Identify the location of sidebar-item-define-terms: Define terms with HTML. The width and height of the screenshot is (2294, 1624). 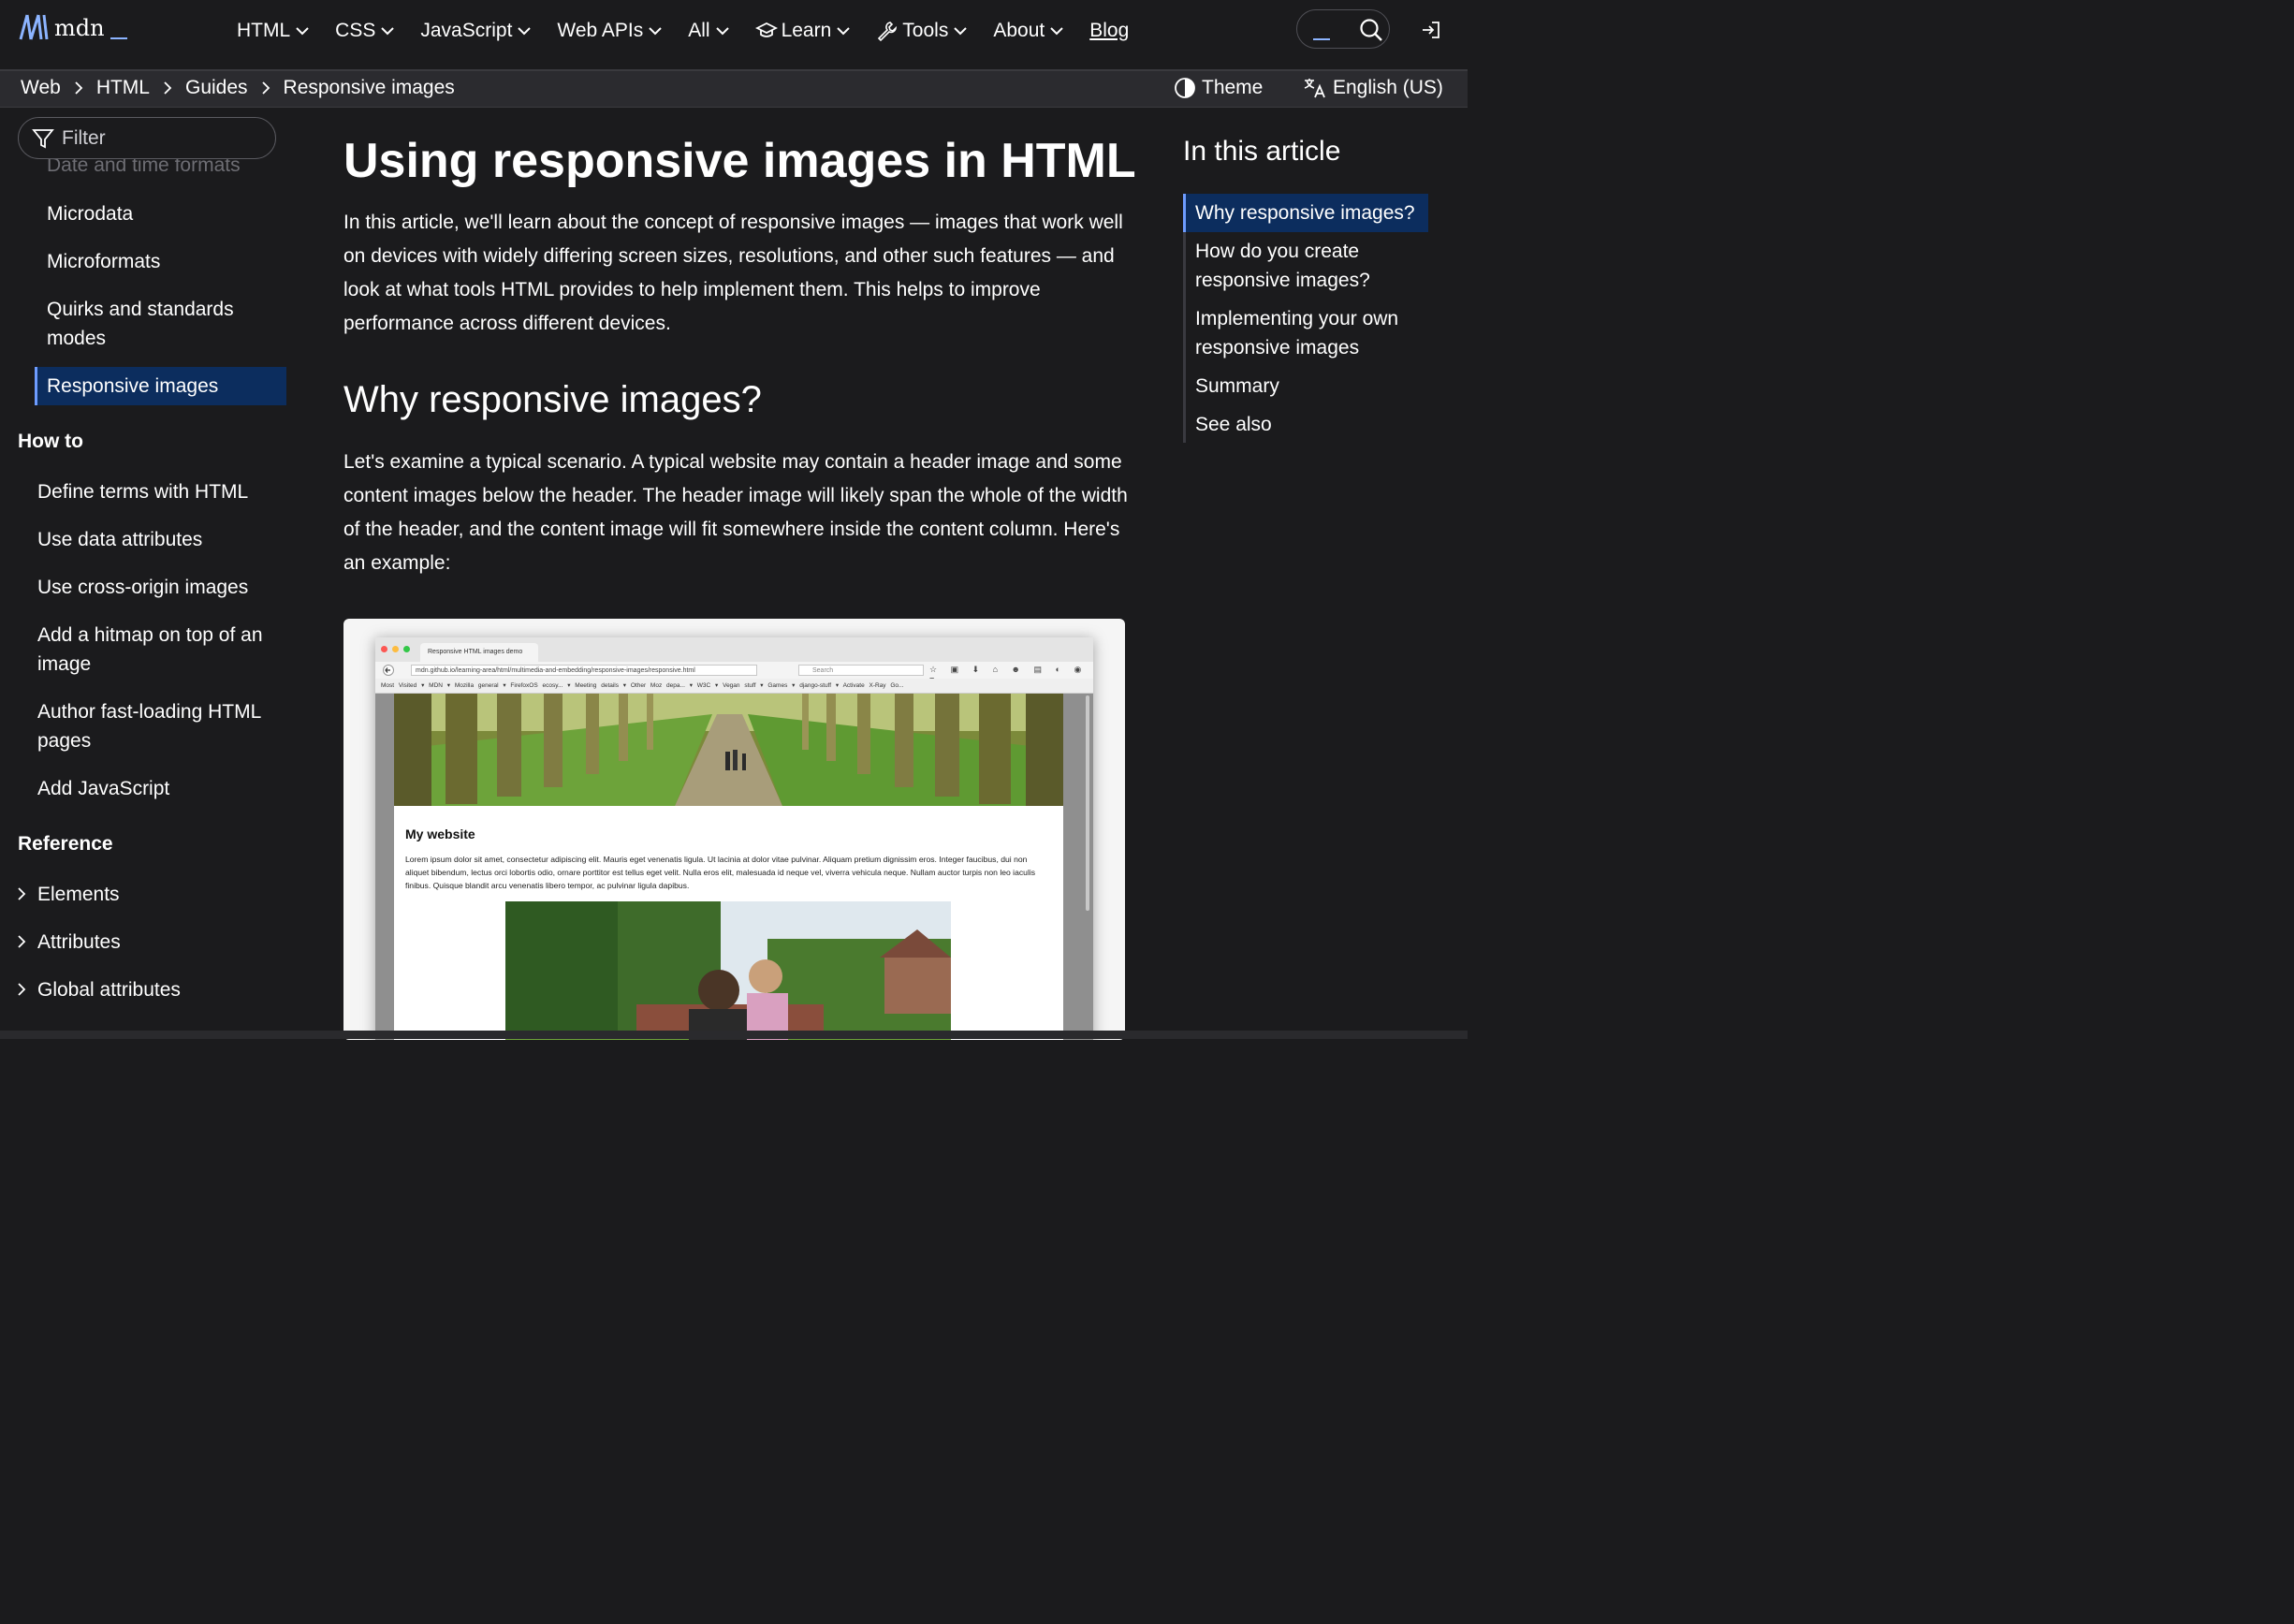
(142, 491).